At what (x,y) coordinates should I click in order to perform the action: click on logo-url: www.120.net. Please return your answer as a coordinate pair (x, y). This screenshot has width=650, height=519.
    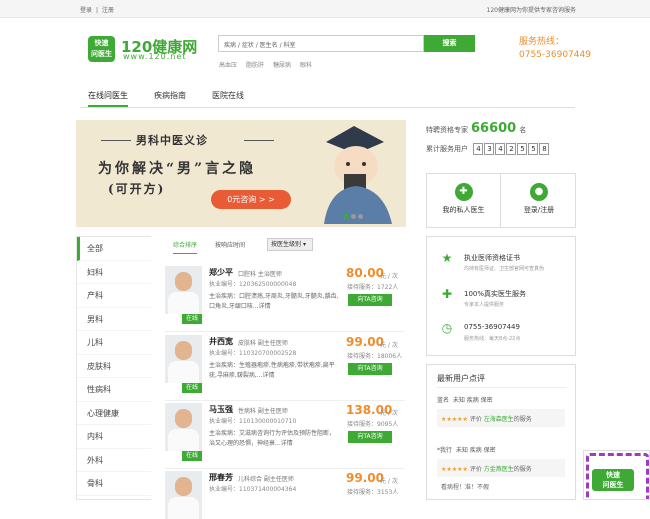
    Looking at the image, I should click on (155, 56).